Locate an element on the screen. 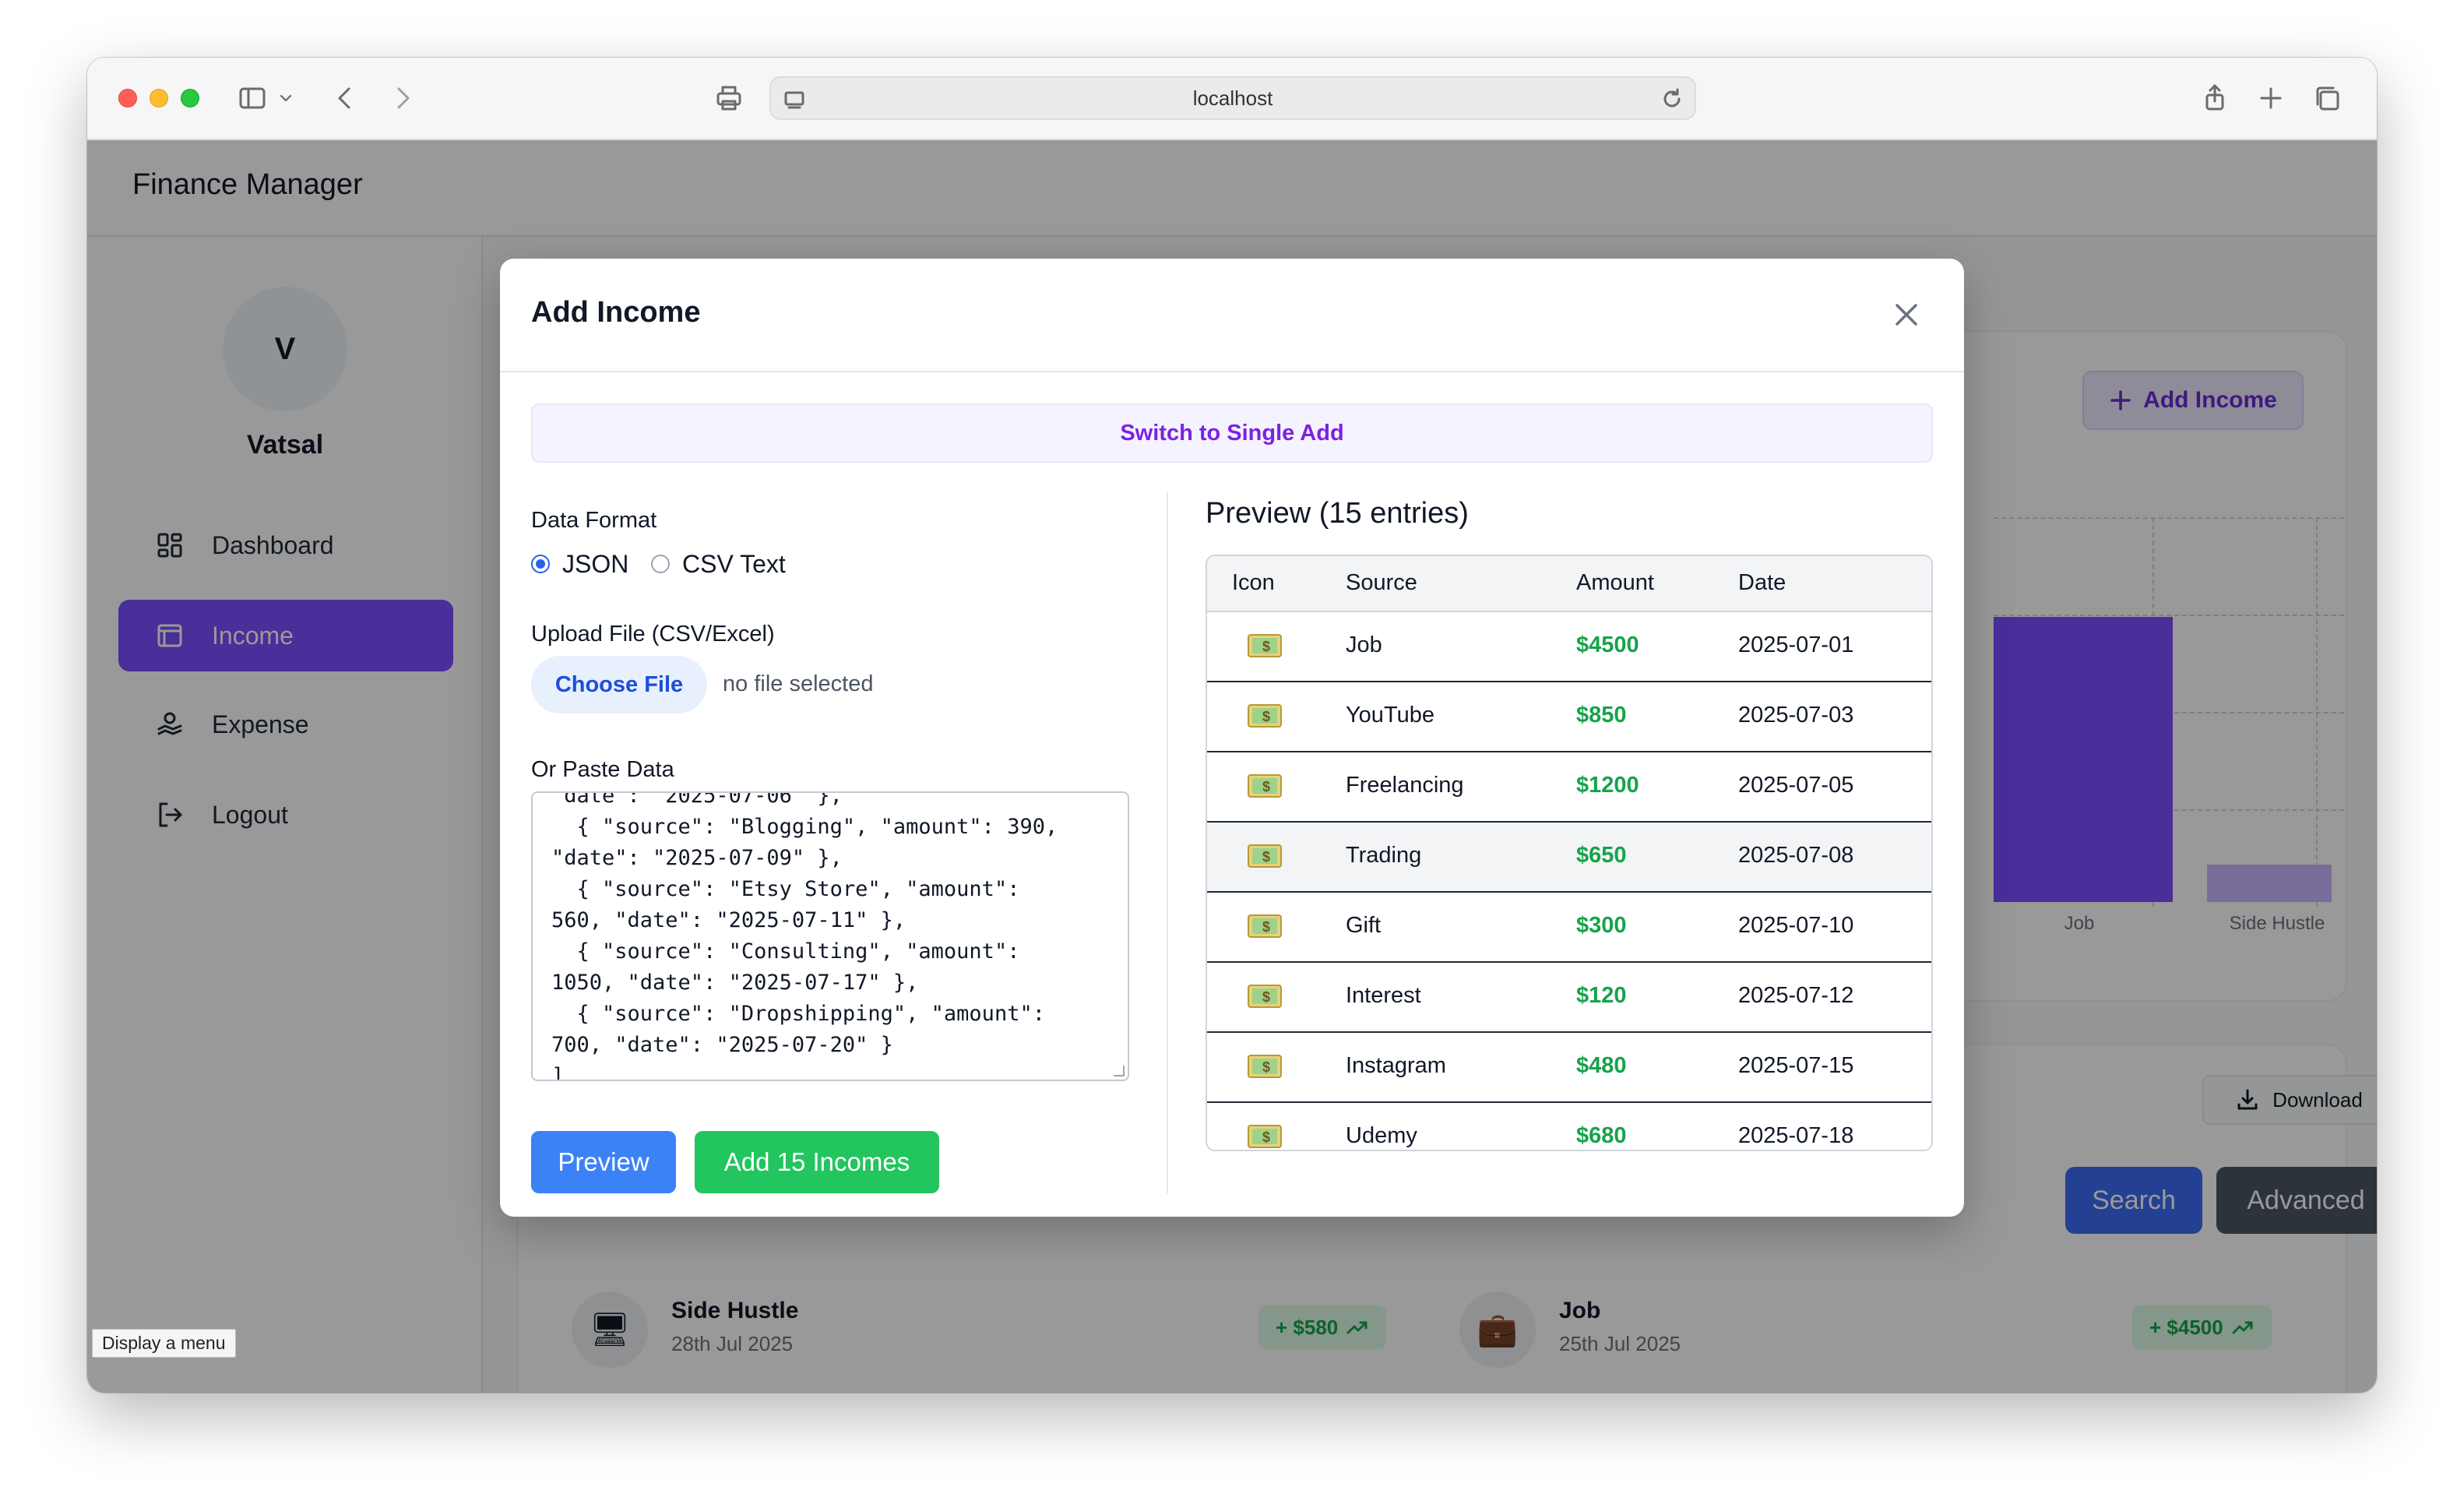 The image size is (2464, 1508). sidebar-toggle-icon is located at coordinates (252, 98).